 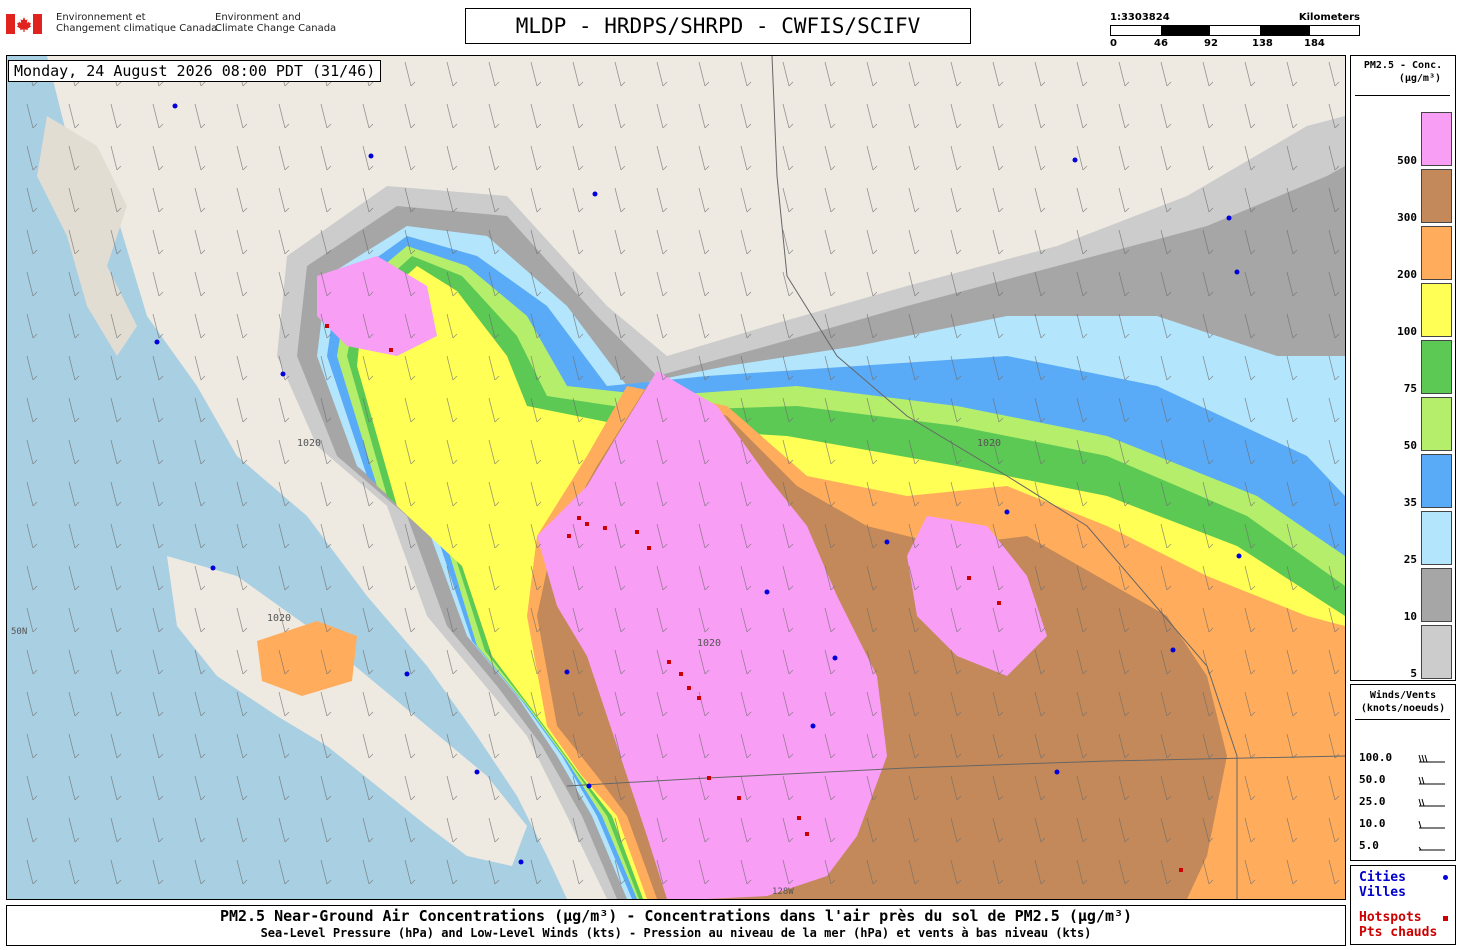 I want to click on hotspot-square-icon, so click(x=1445, y=918).